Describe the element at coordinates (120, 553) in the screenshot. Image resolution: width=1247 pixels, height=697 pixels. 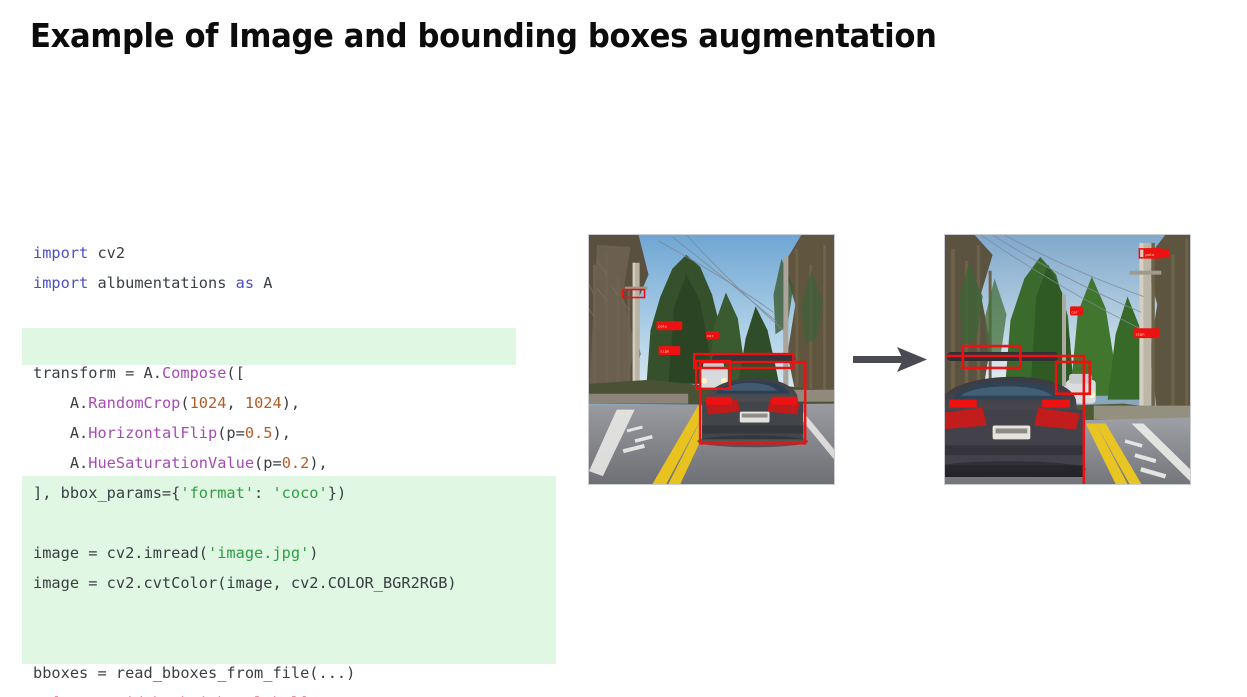
I see `code-token-pln: image = cv2.imread(` at that location.